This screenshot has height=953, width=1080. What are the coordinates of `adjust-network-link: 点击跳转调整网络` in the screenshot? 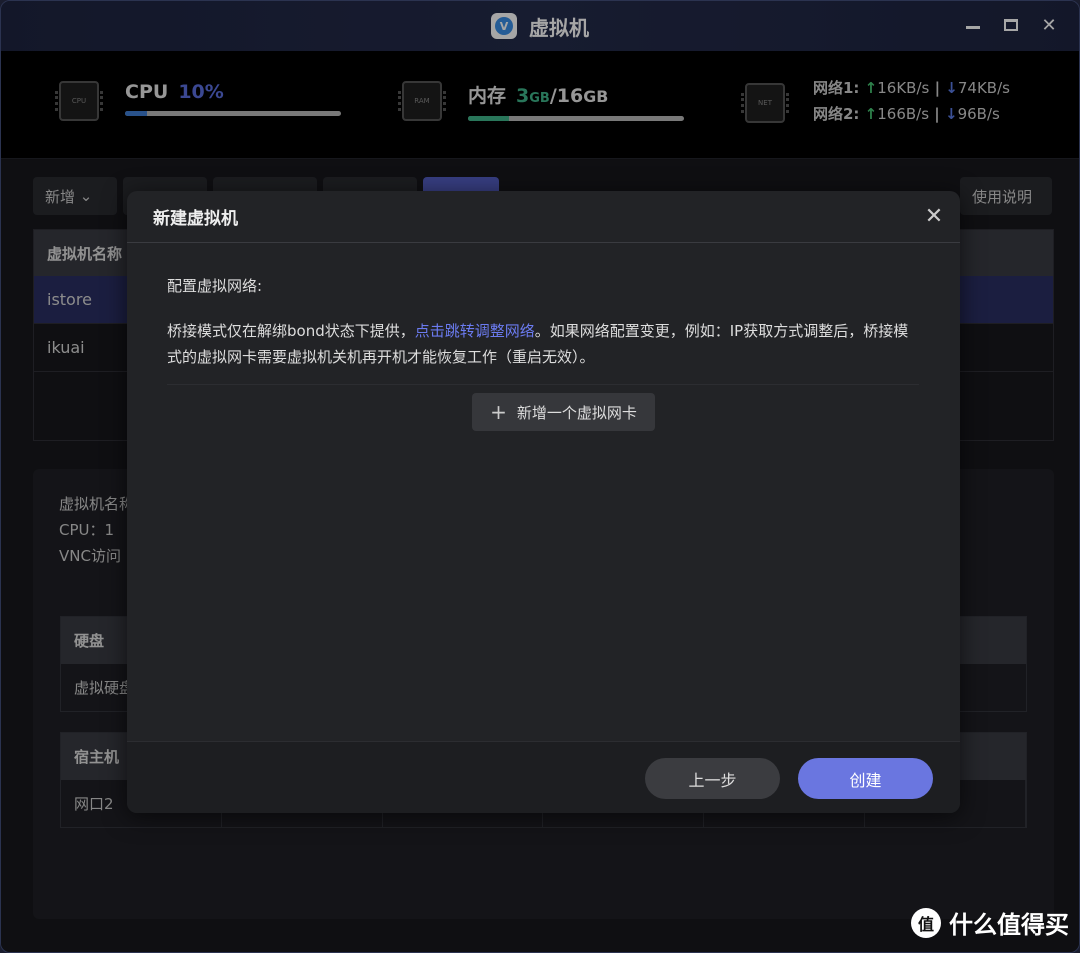 It's located at (475, 331).